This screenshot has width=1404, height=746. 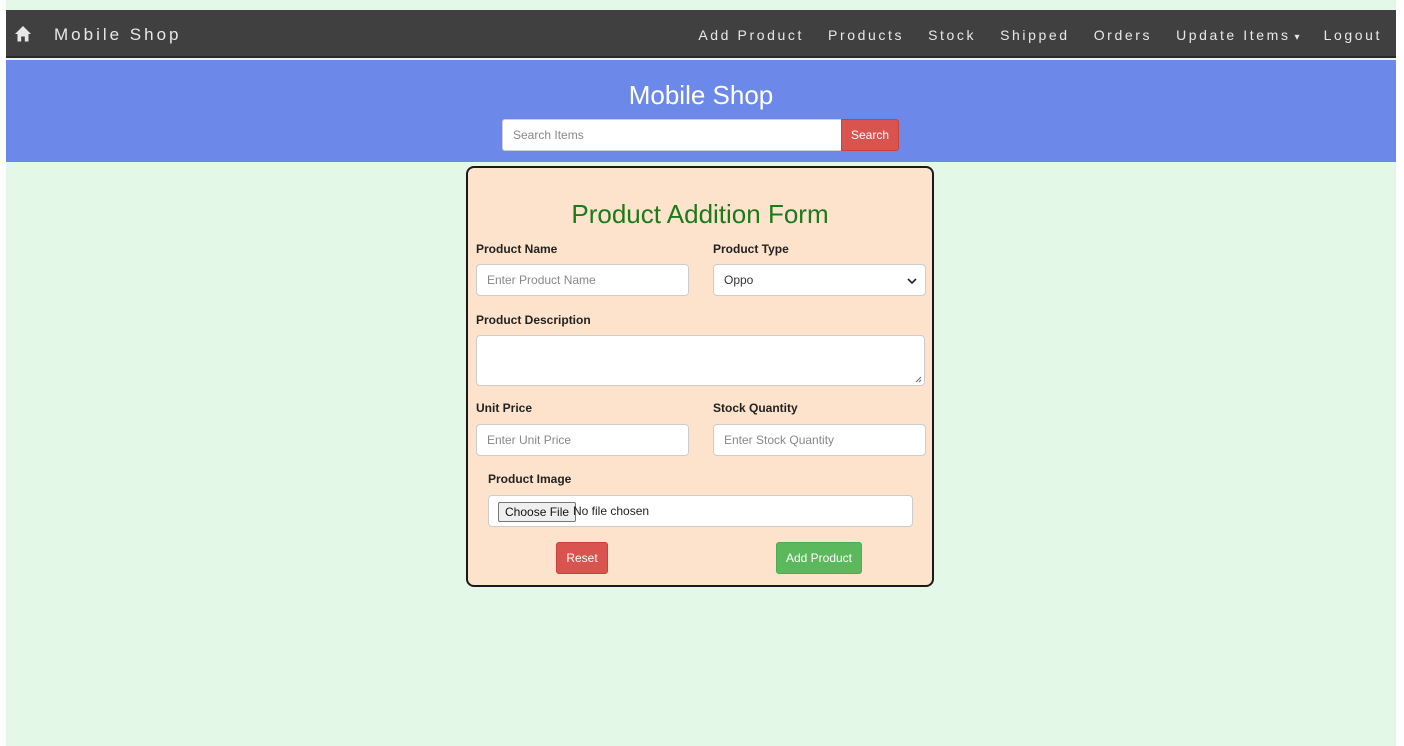 What do you see at coordinates (866, 36) in the screenshot?
I see `nav-products: Products` at bounding box center [866, 36].